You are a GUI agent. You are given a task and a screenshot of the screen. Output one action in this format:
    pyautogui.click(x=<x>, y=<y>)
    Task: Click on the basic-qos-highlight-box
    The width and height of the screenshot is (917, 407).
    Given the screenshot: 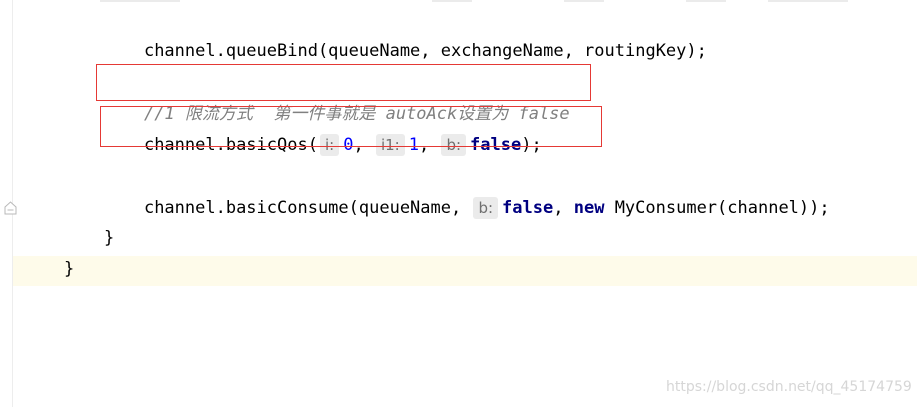 What is the action you would take?
    pyautogui.click(x=351, y=126)
    